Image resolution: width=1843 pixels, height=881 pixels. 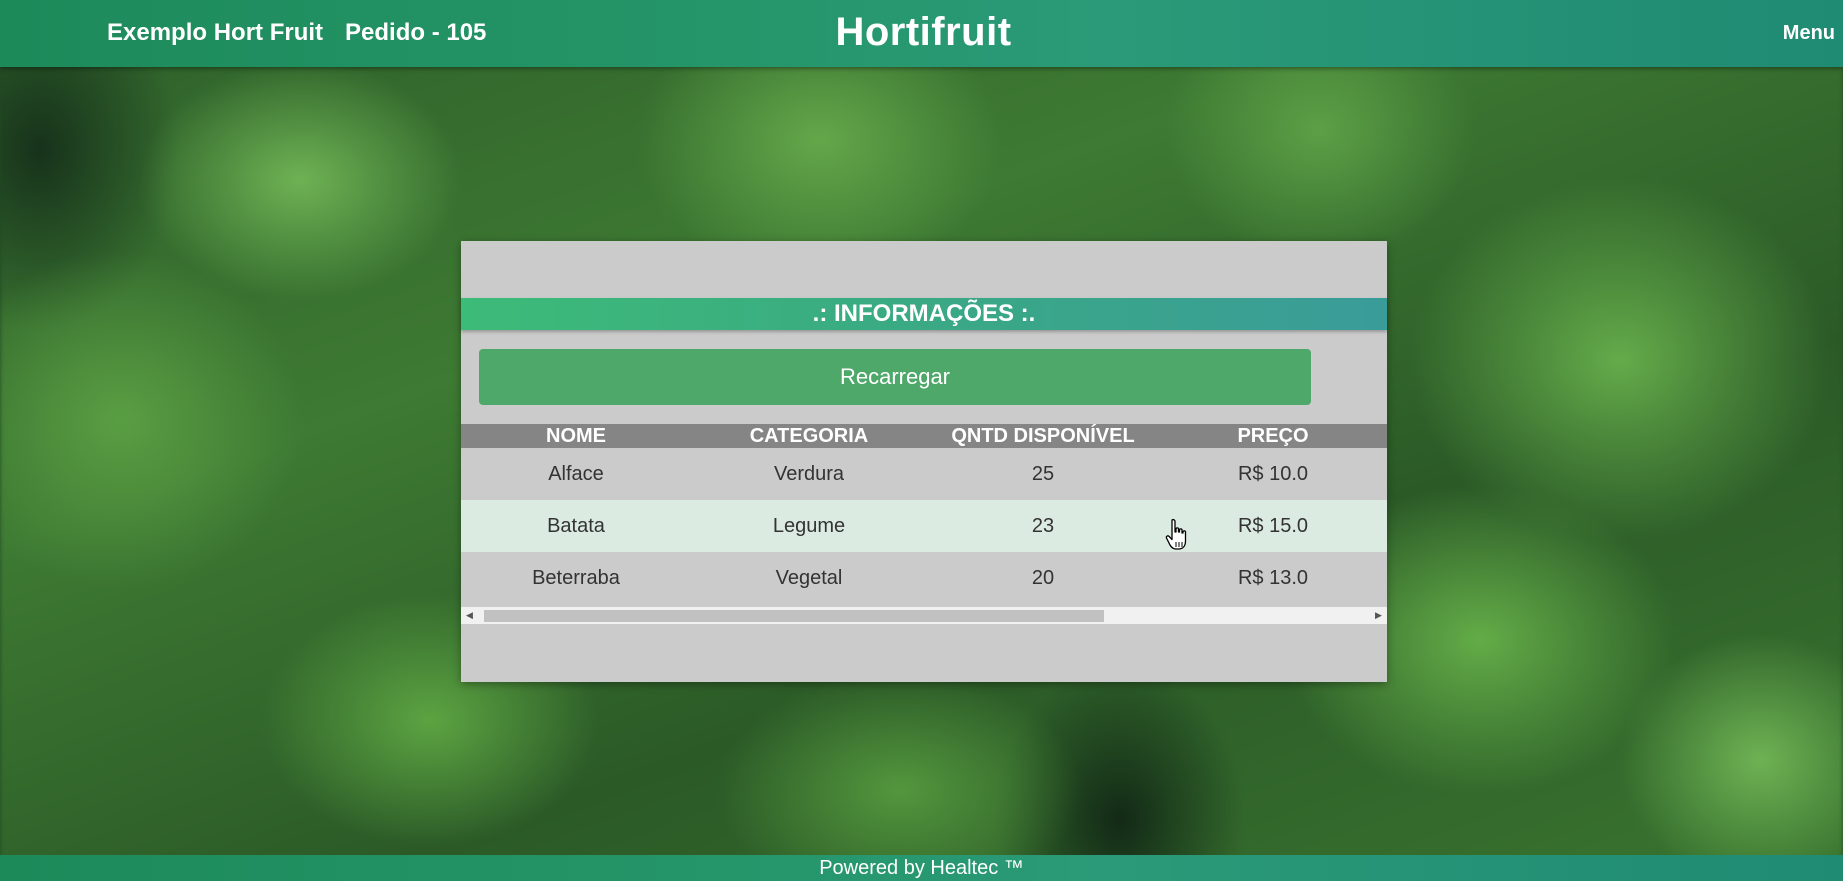 I want to click on column-header-nome: NOME, so click(x=576, y=436).